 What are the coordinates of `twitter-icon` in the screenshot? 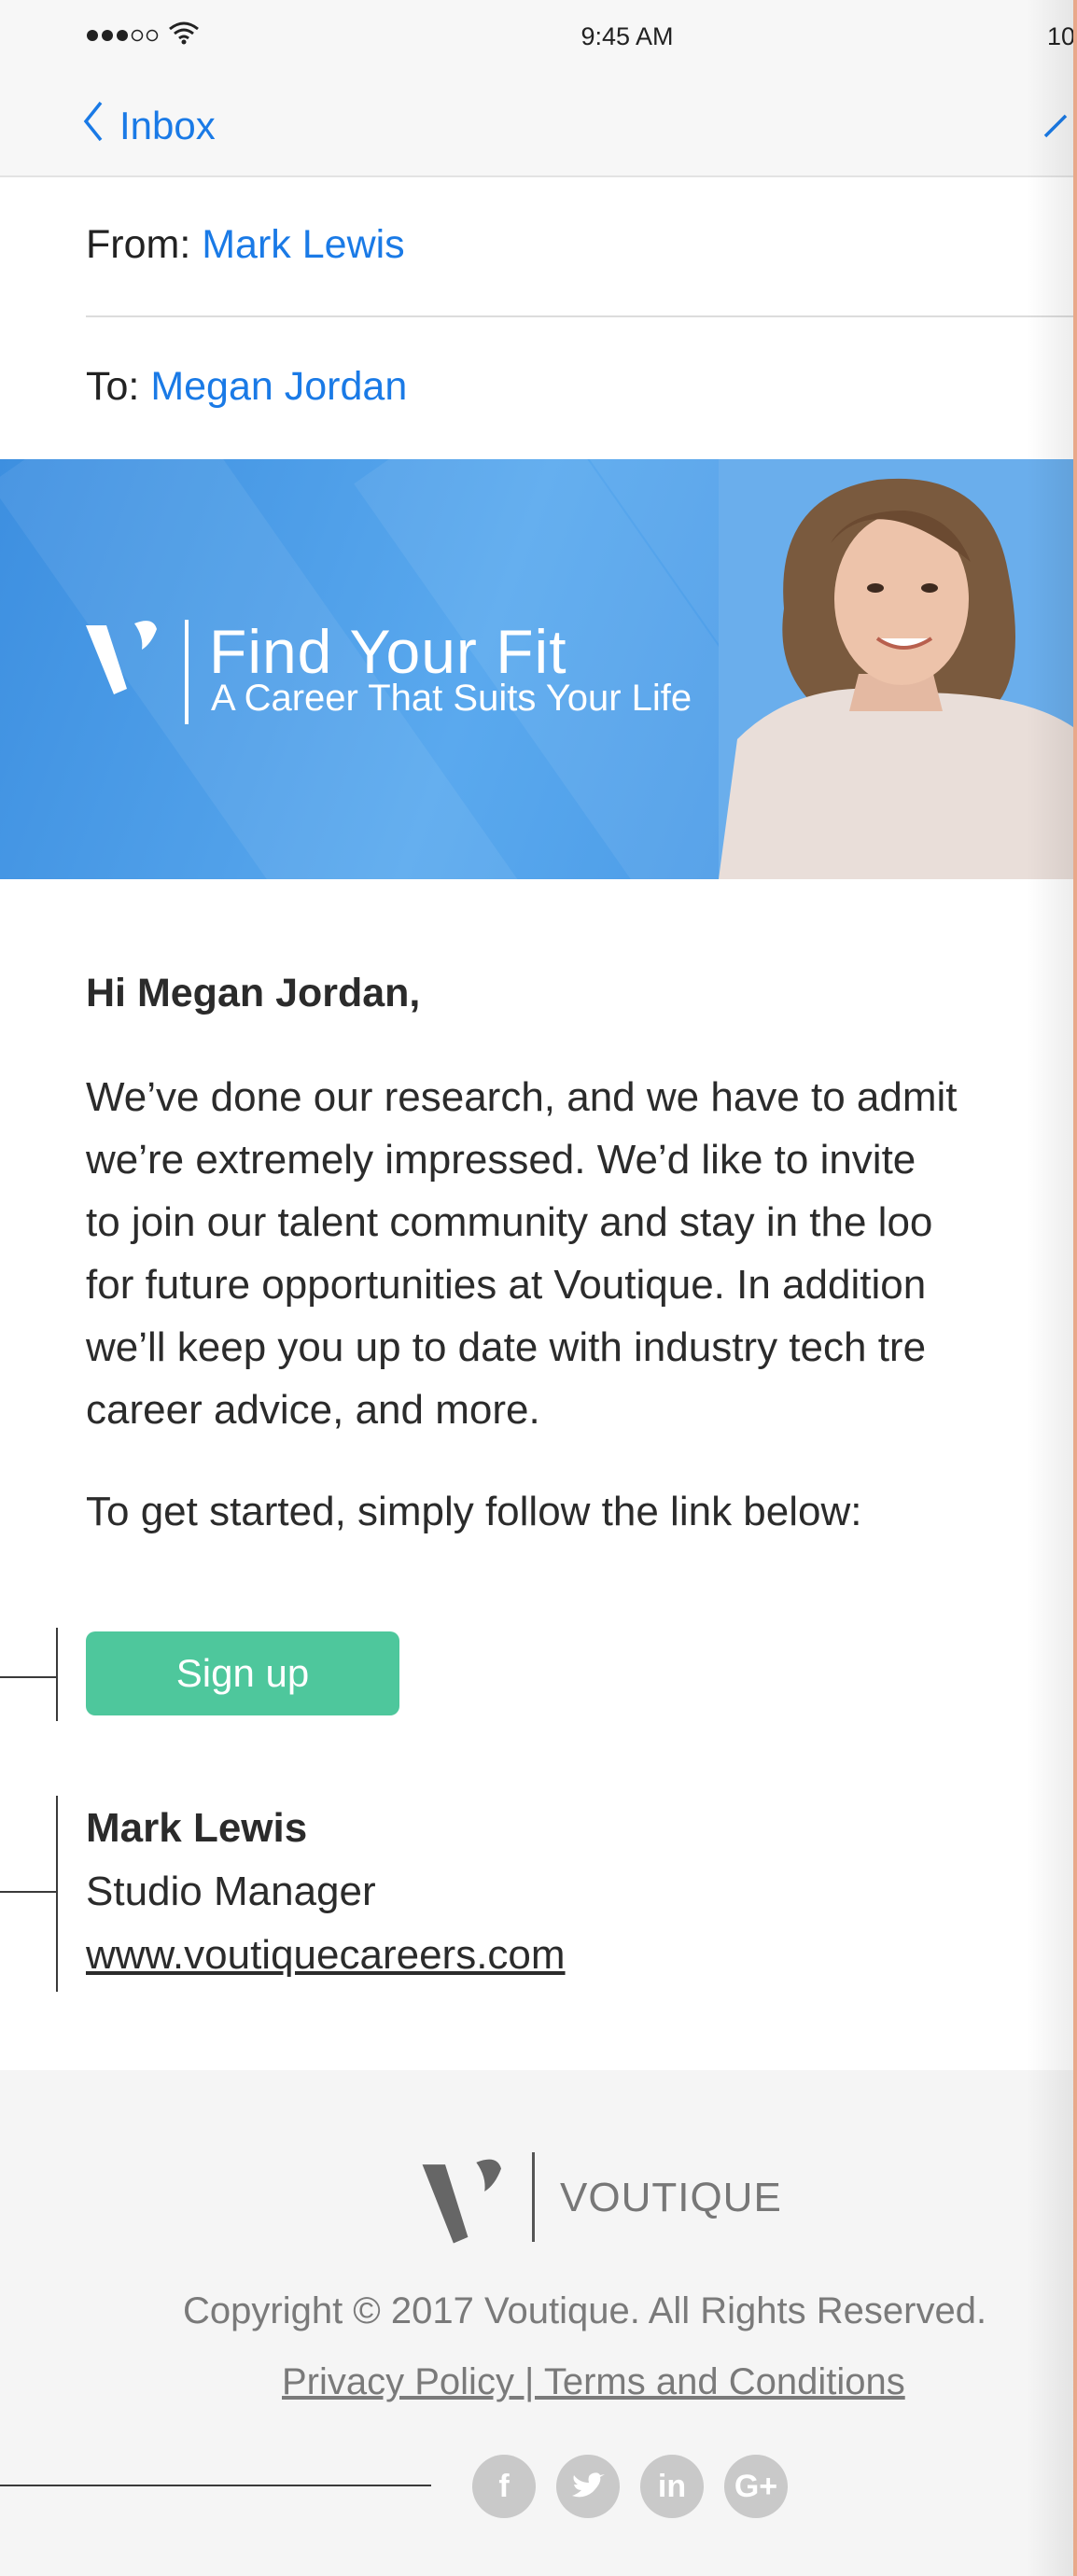 It's located at (588, 2486).